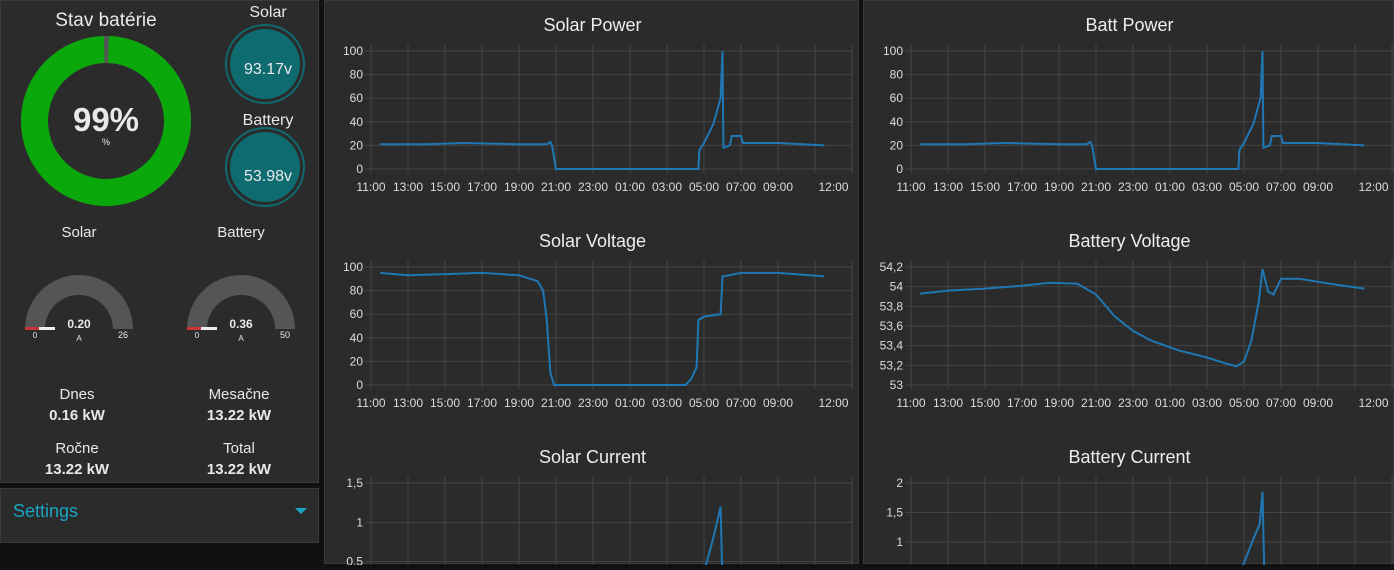 This screenshot has height=570, width=1394. I want to click on y-tick-label: 0,5, so click(354, 560).